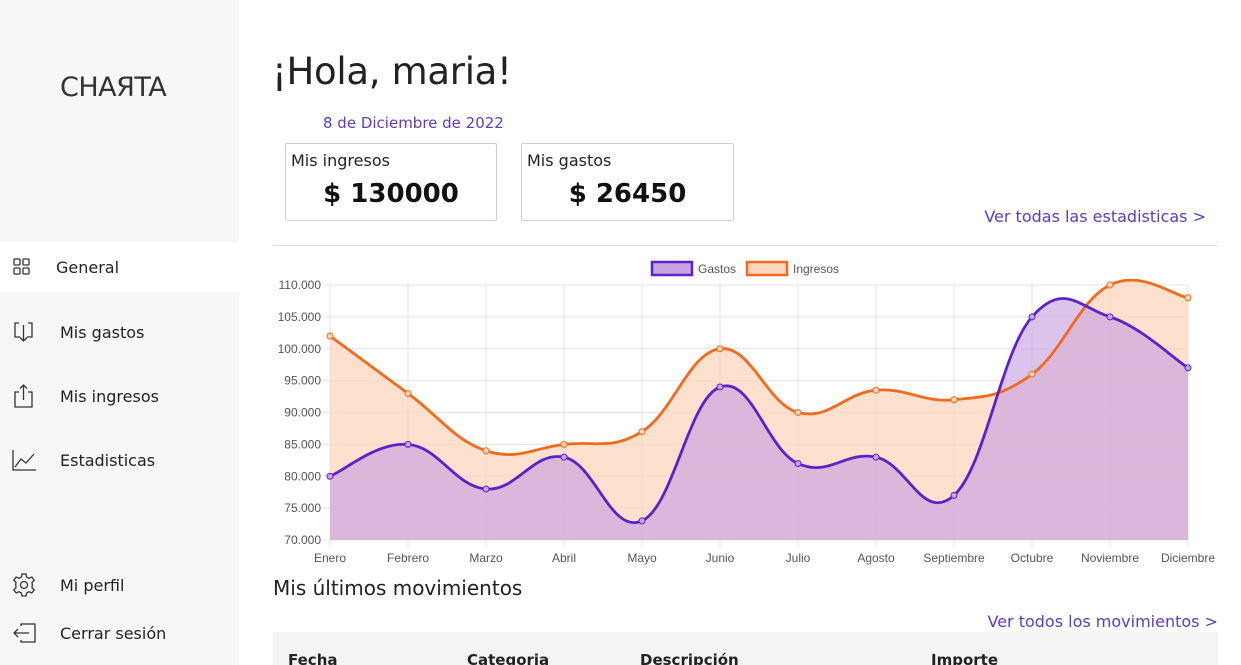  Describe the element at coordinates (392, 71) in the screenshot. I see `page-title: ¡Hola, maria!` at that location.